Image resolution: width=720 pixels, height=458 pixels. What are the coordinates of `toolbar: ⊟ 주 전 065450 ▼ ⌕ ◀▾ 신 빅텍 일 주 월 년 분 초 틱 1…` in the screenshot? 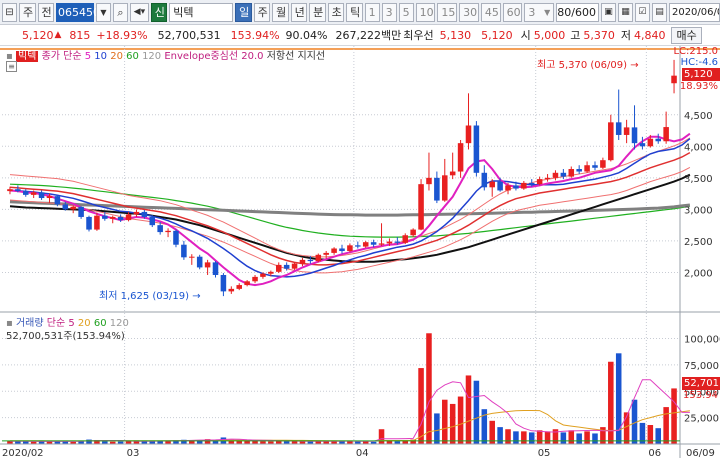 It's located at (360, 12).